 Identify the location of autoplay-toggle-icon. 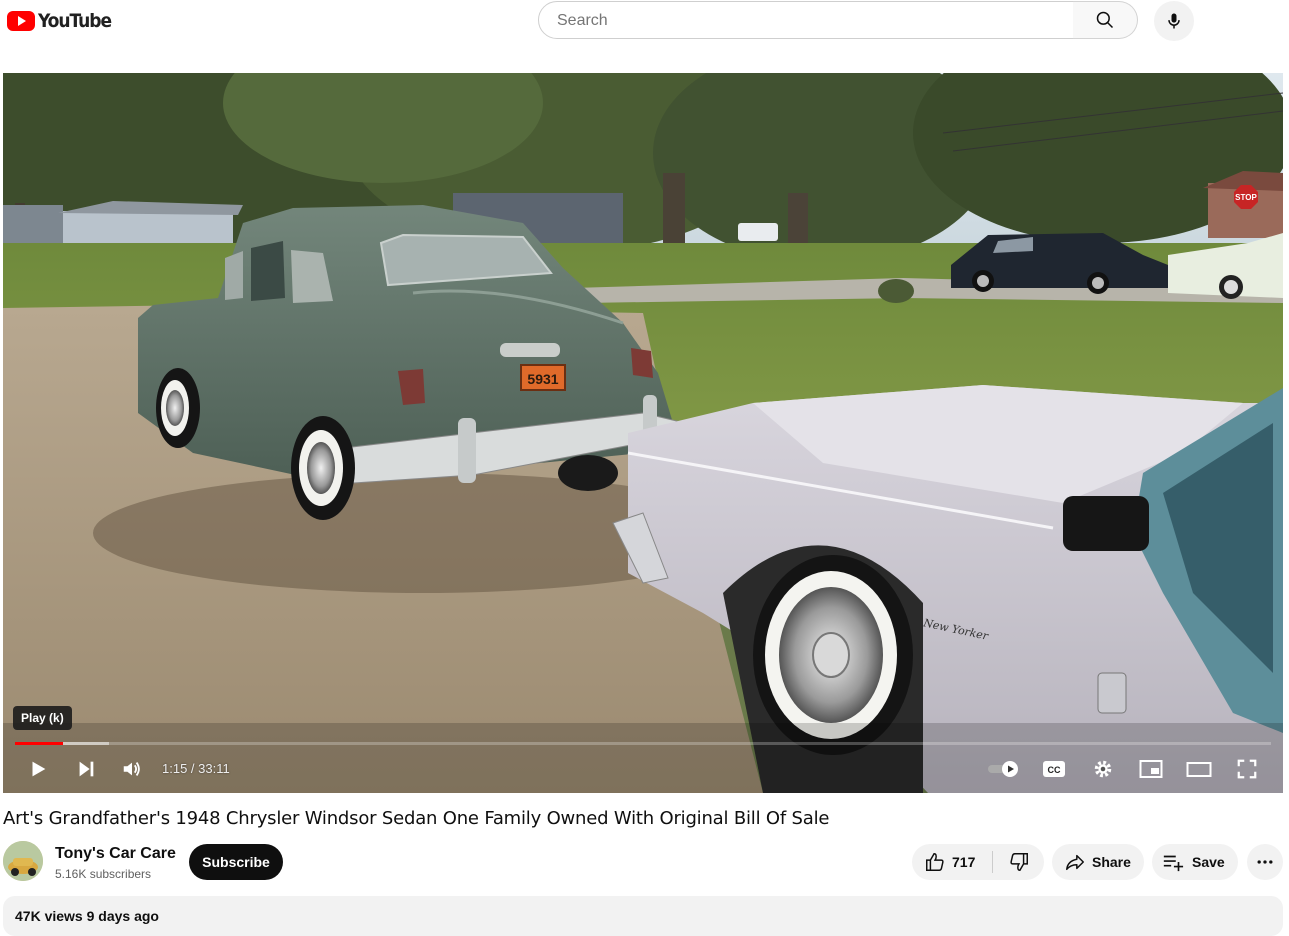
(1003, 769).